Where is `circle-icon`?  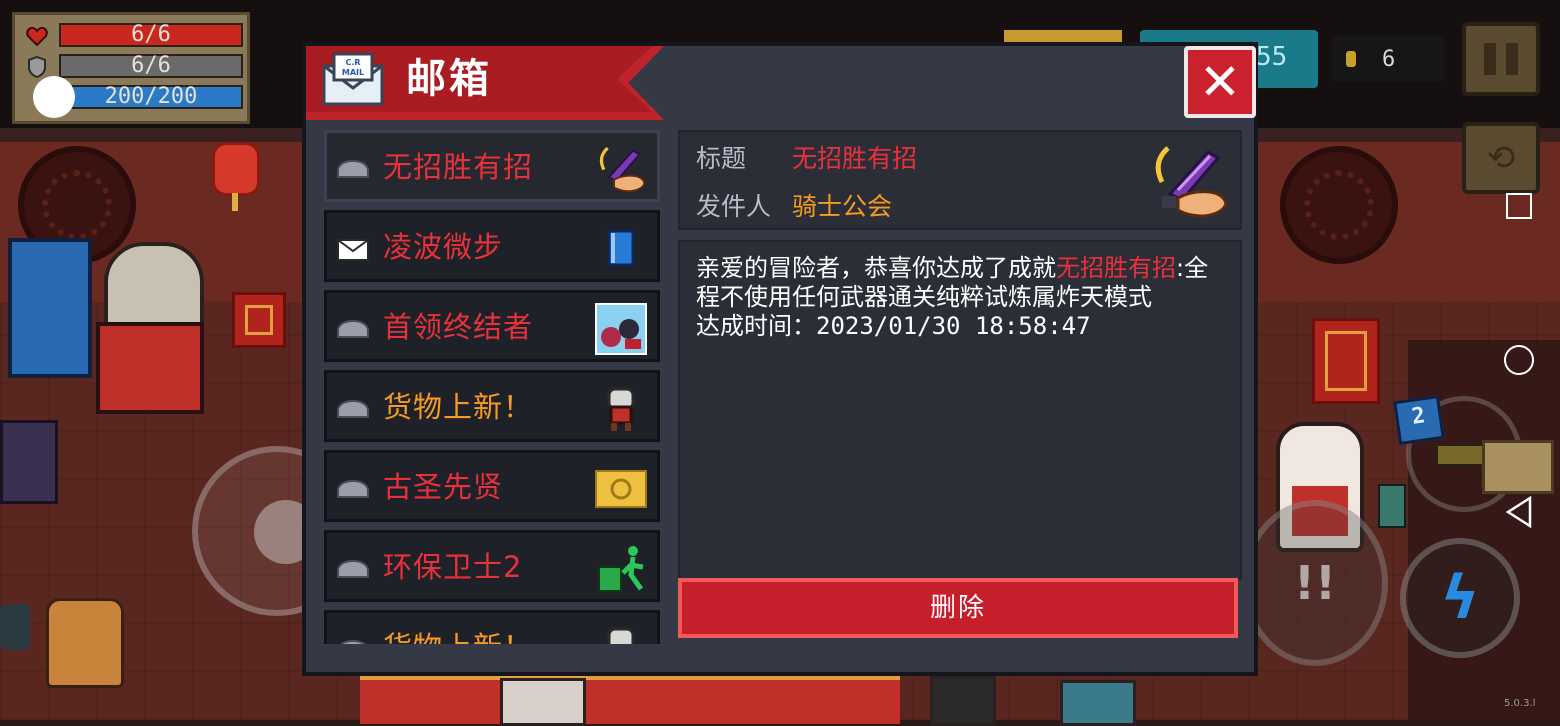 circle-icon is located at coordinates (1519, 360).